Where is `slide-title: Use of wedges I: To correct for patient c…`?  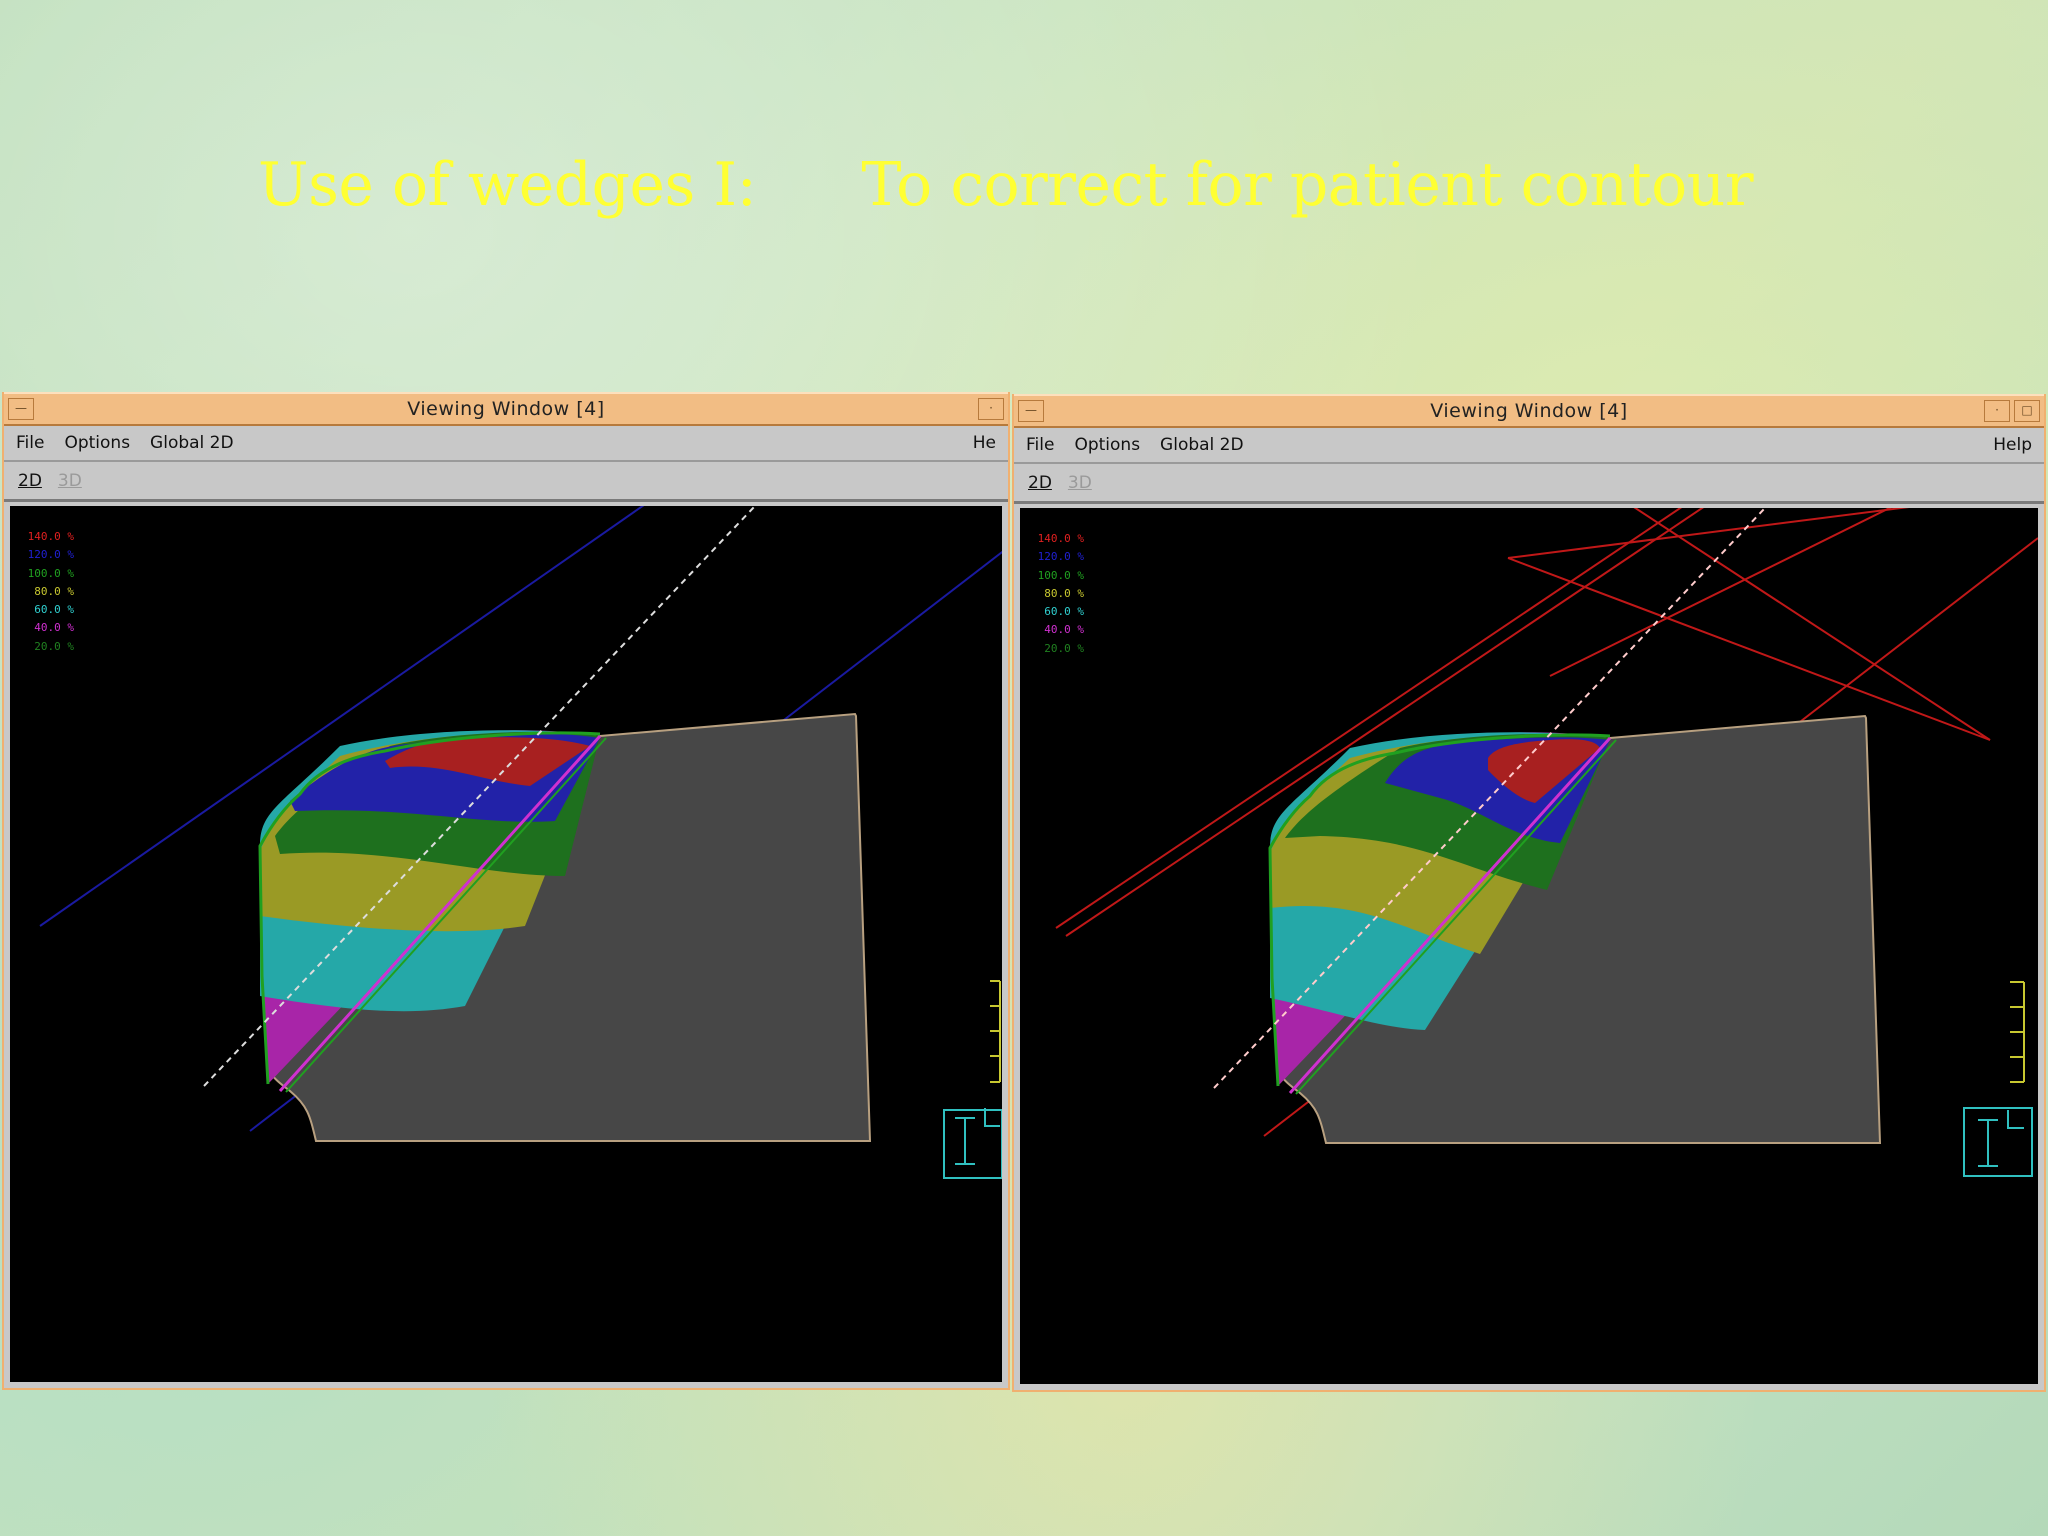
slide-title: Use of wedges I: To correct for patient c… is located at coordinates (1006, 185).